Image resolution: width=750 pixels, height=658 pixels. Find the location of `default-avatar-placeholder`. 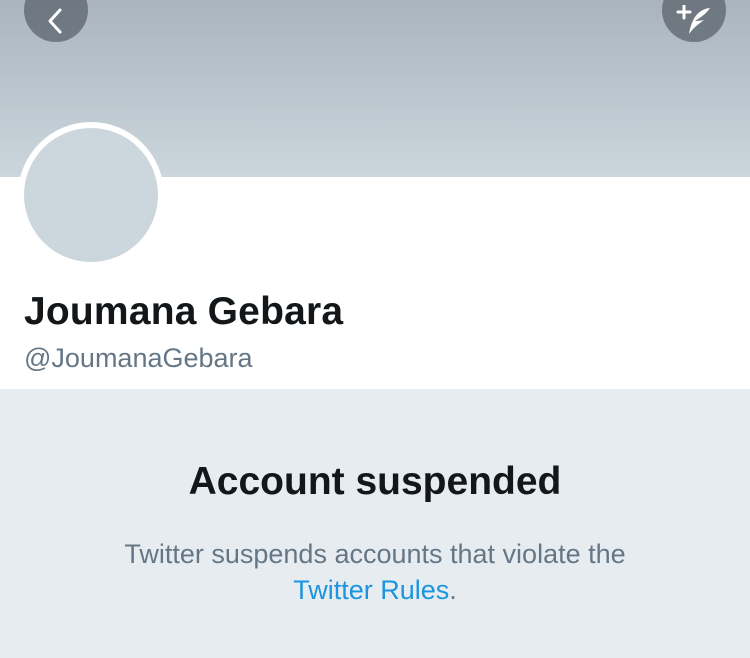

default-avatar-placeholder is located at coordinates (91, 195).